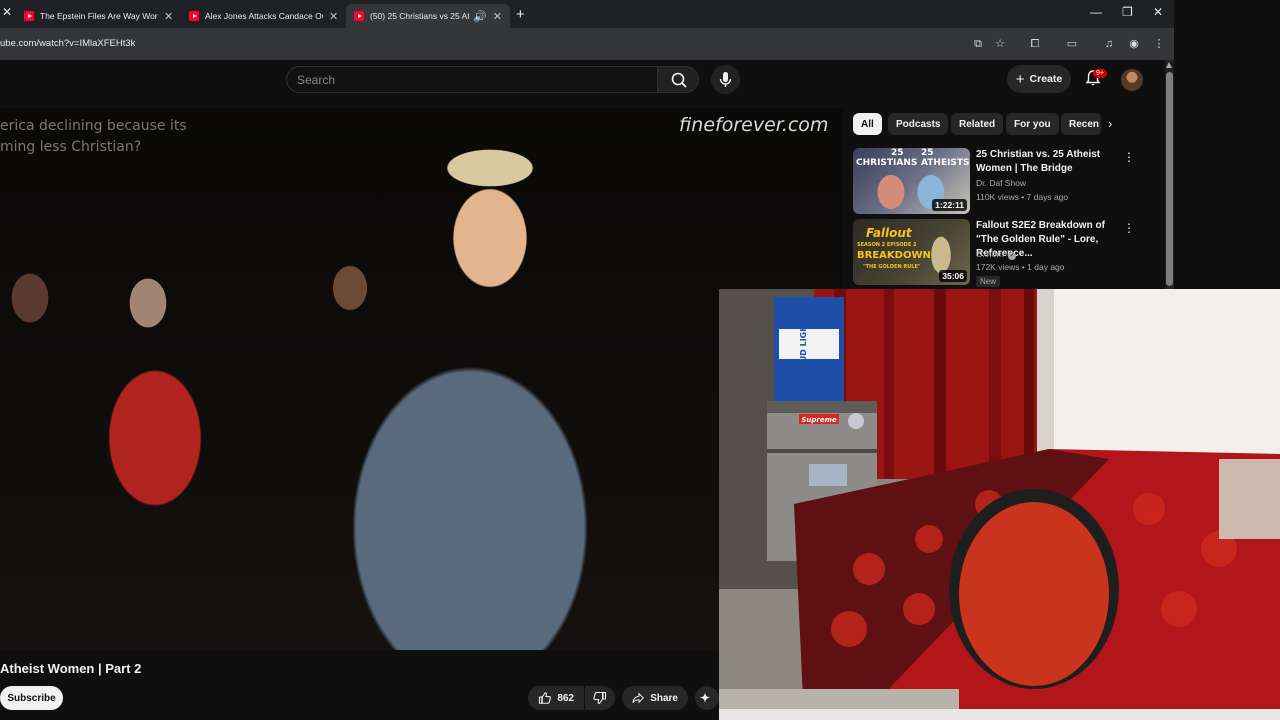  Describe the element at coordinates (1020, 79) in the screenshot. I see `plus-icon: +` at that location.